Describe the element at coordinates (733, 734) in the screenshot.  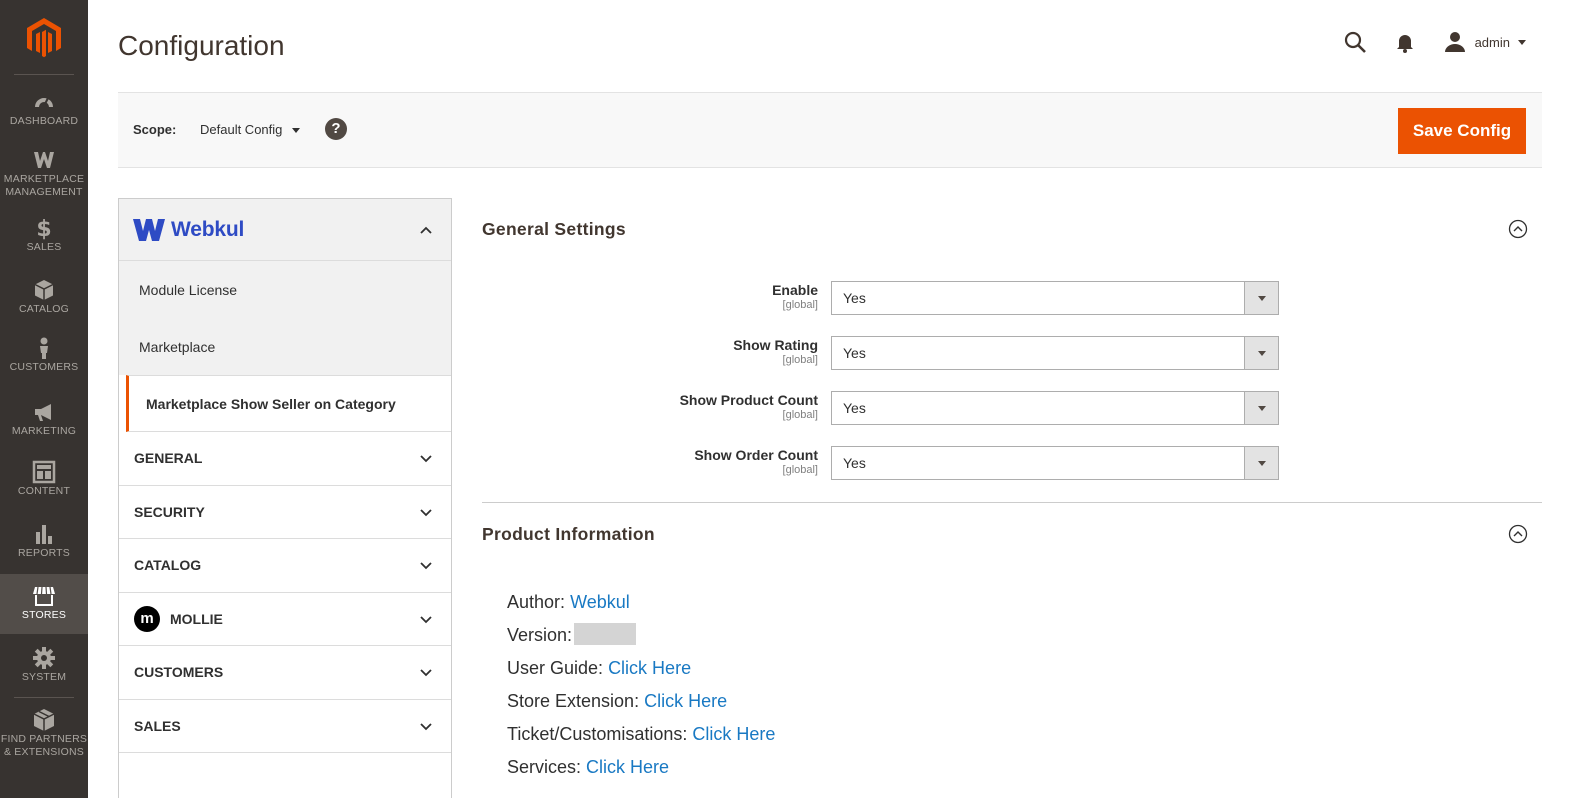
I see `ticket-link: Click Here` at that location.